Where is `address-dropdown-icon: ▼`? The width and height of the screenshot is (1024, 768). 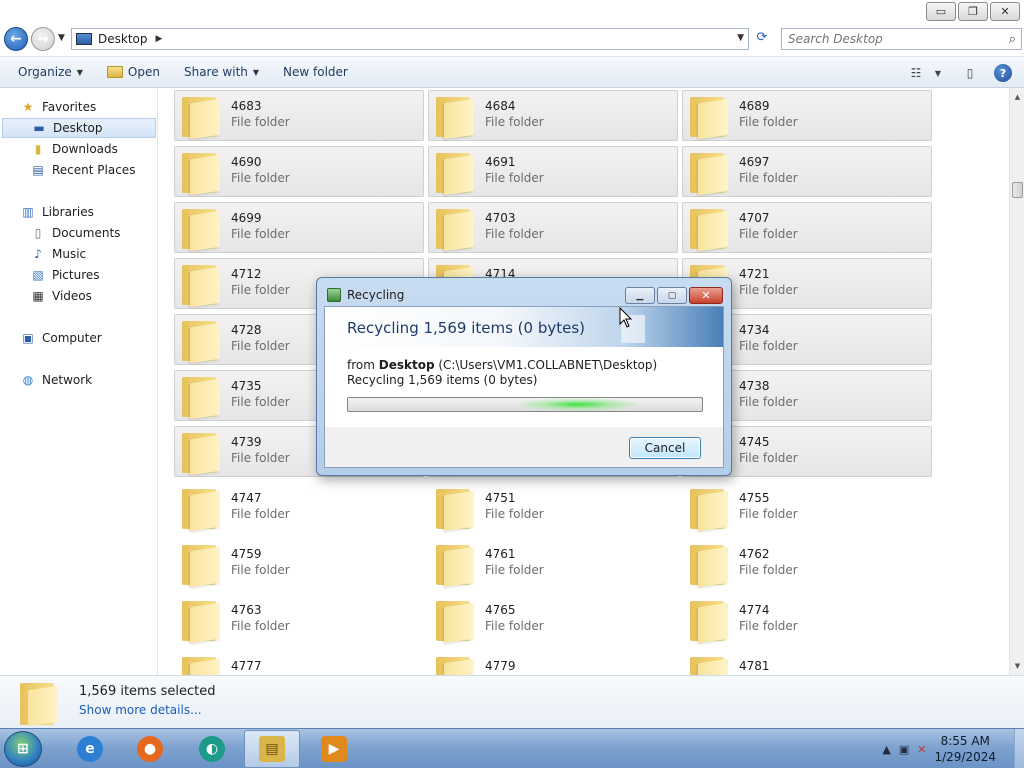 address-dropdown-icon: ▼ is located at coordinates (740, 38).